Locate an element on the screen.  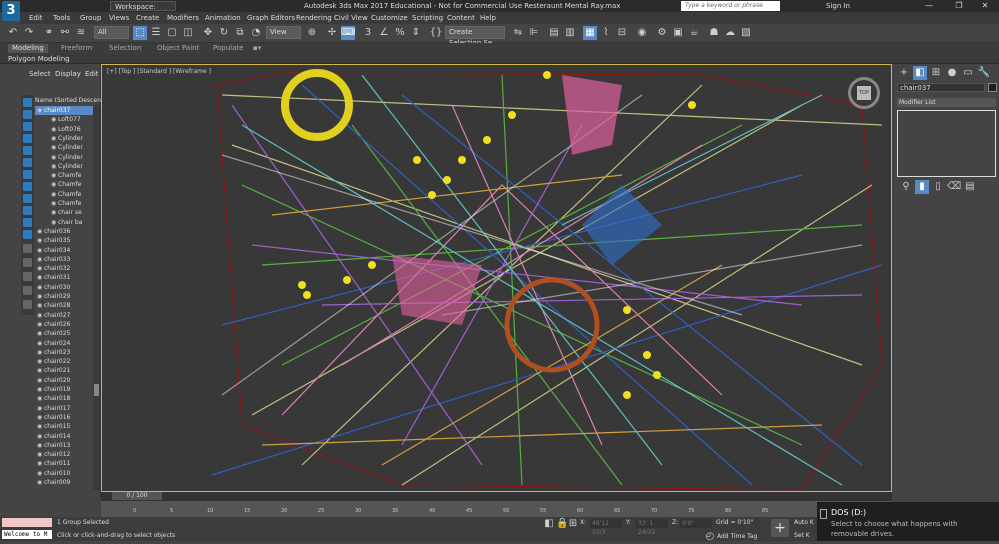
list-item: ◉ Cylinder is located at coordinates (64, 147).